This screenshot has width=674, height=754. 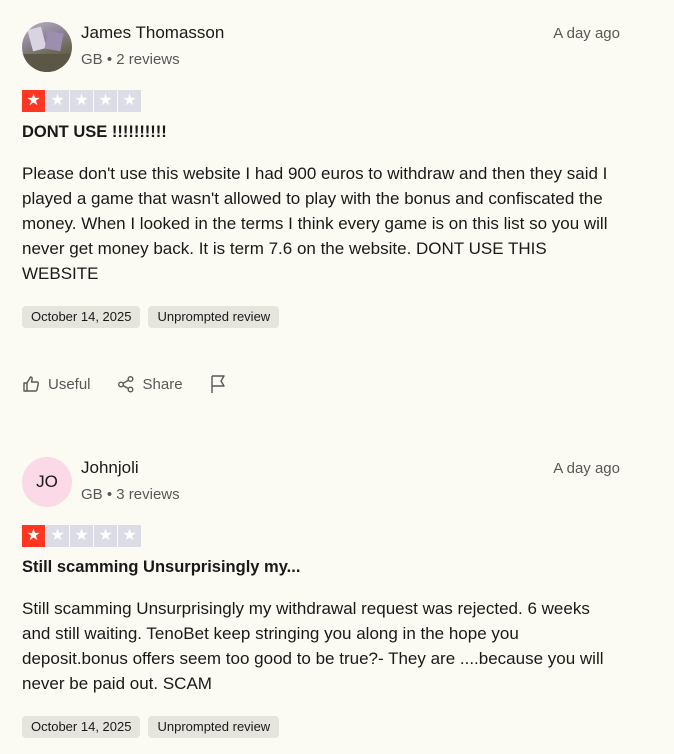 What do you see at coordinates (31, 384) in the screenshot?
I see `thumbs-up-icon` at bounding box center [31, 384].